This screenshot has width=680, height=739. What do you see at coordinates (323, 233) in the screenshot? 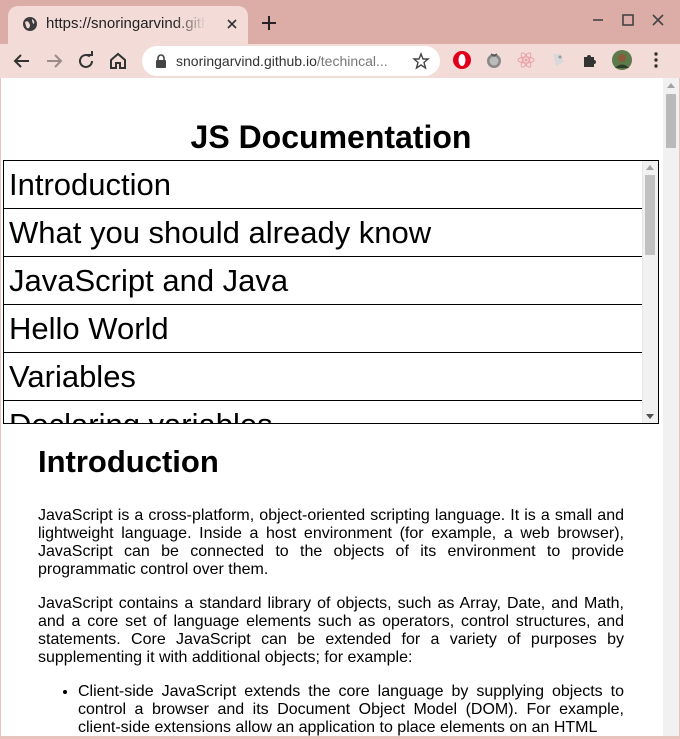
I see `nav-link-what-you-should-already-know: What you should already know` at bounding box center [323, 233].